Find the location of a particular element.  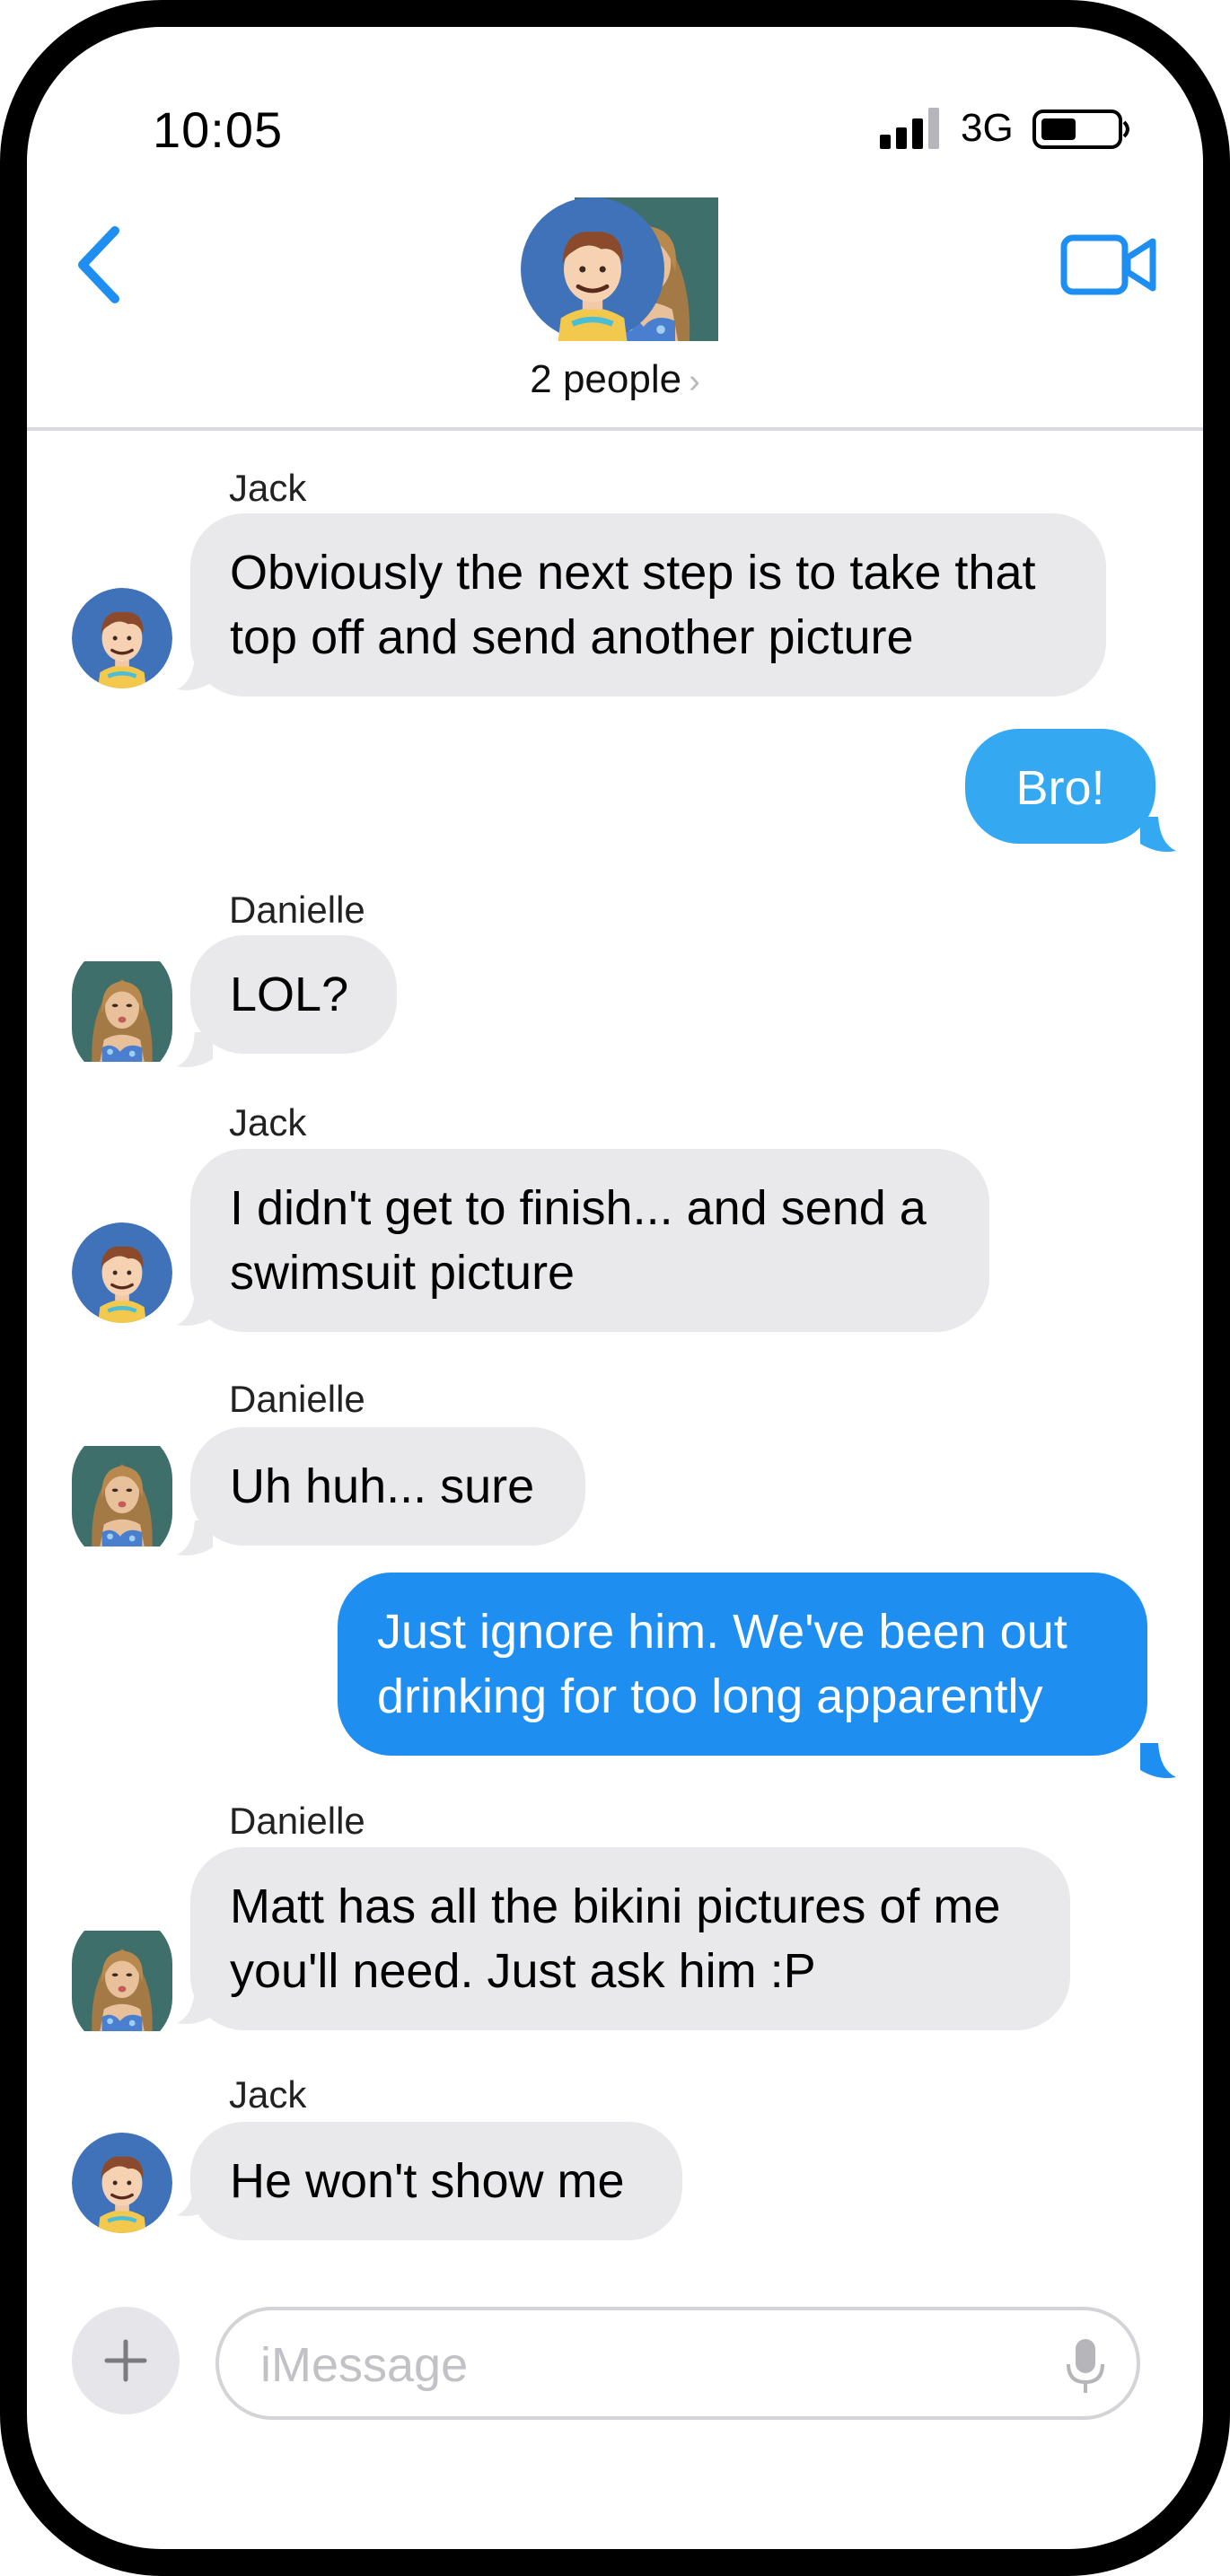

add-attachment-button is located at coordinates (126, 2360).